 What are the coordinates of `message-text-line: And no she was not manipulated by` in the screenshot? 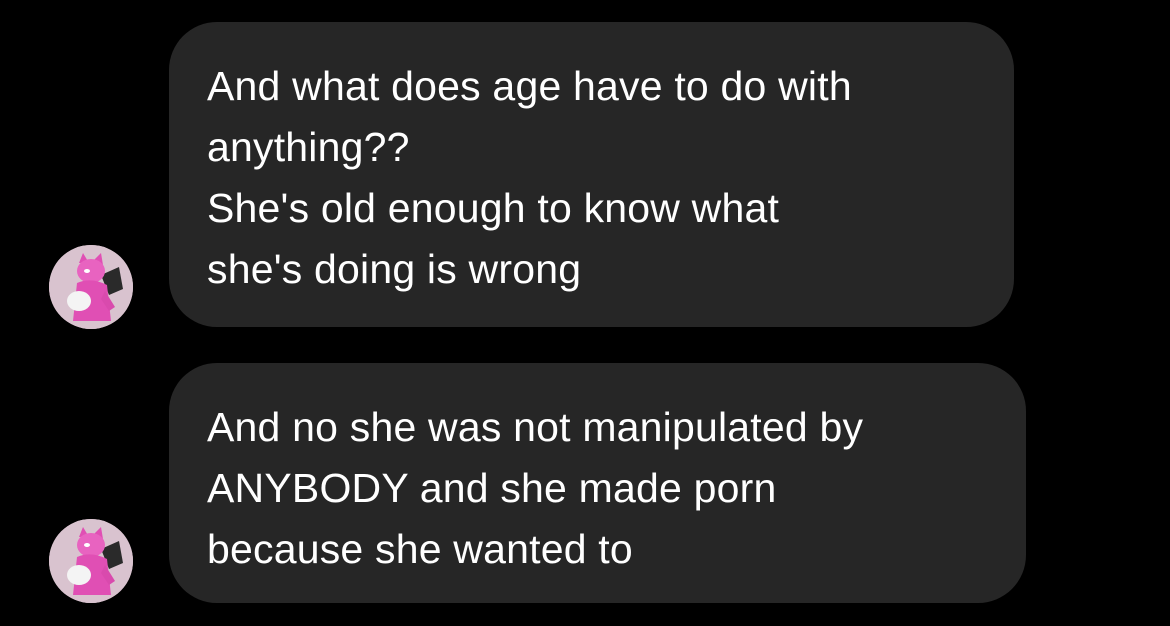 It's located at (535, 427).